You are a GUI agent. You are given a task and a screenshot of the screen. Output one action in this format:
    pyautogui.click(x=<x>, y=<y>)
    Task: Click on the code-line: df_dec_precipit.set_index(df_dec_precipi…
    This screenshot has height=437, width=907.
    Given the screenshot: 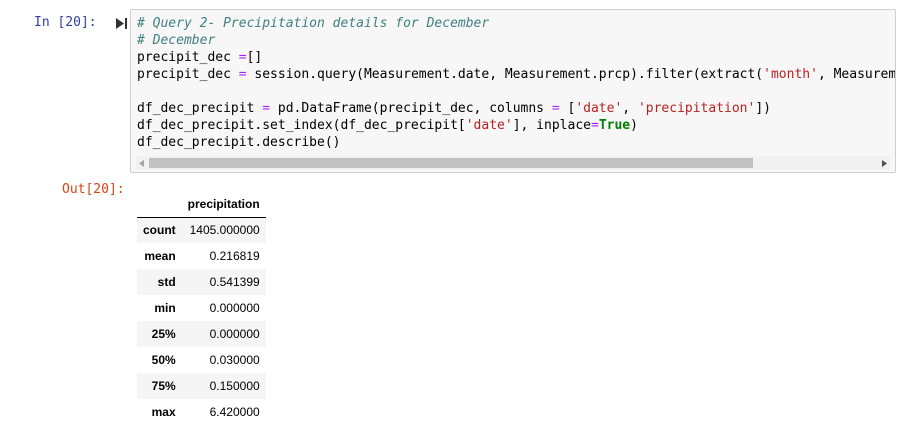 What is the action you would take?
    pyautogui.click(x=516, y=125)
    